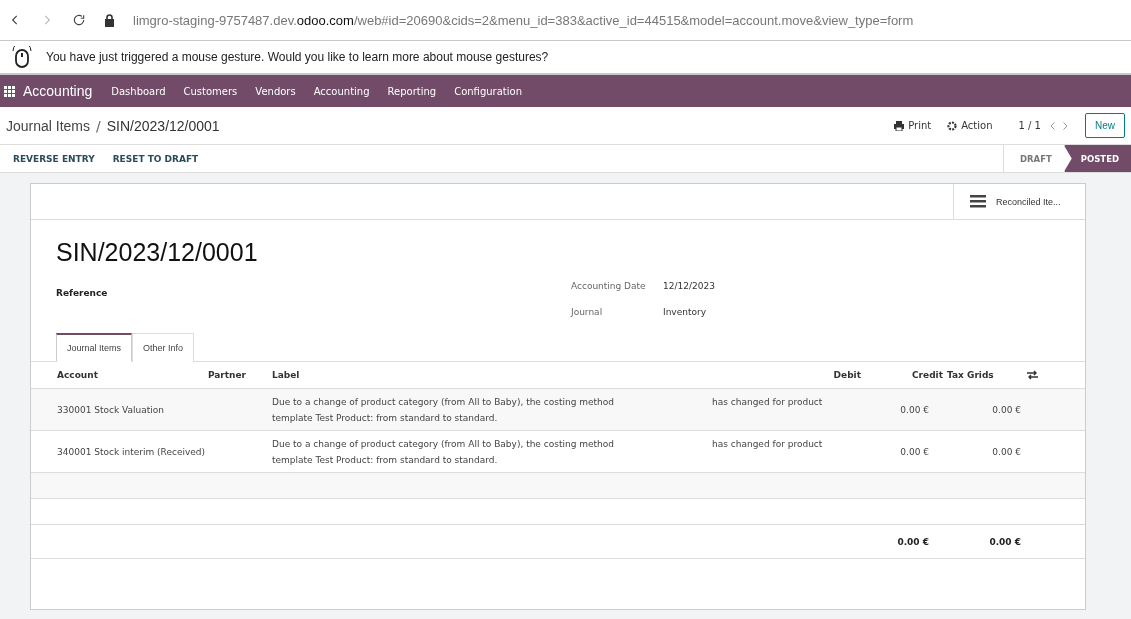  What do you see at coordinates (609, 286) in the screenshot?
I see `field-label: Accounting Date` at bounding box center [609, 286].